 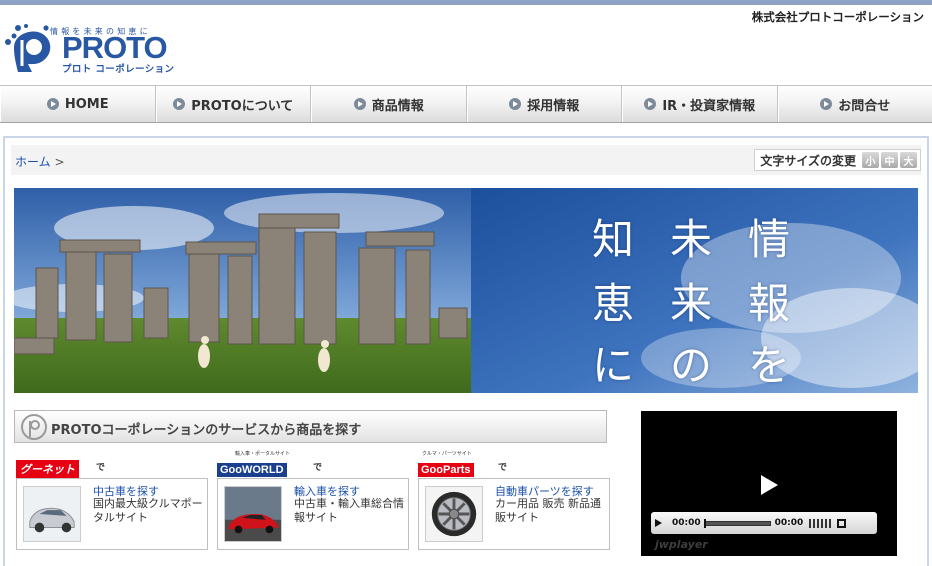 What do you see at coordinates (769, 300) in the screenshot?
I see `hero-char: 報` at bounding box center [769, 300].